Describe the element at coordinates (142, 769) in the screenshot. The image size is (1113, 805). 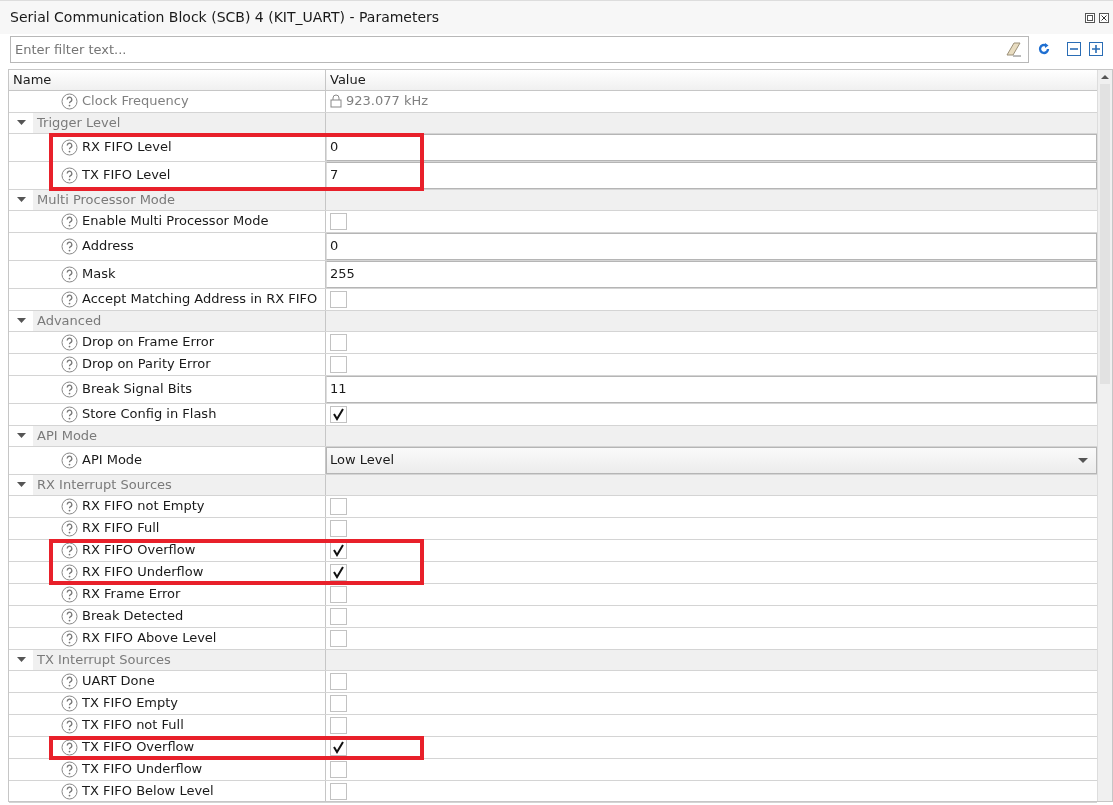
I see `parameter-name: TX FIFO Underflow` at that location.